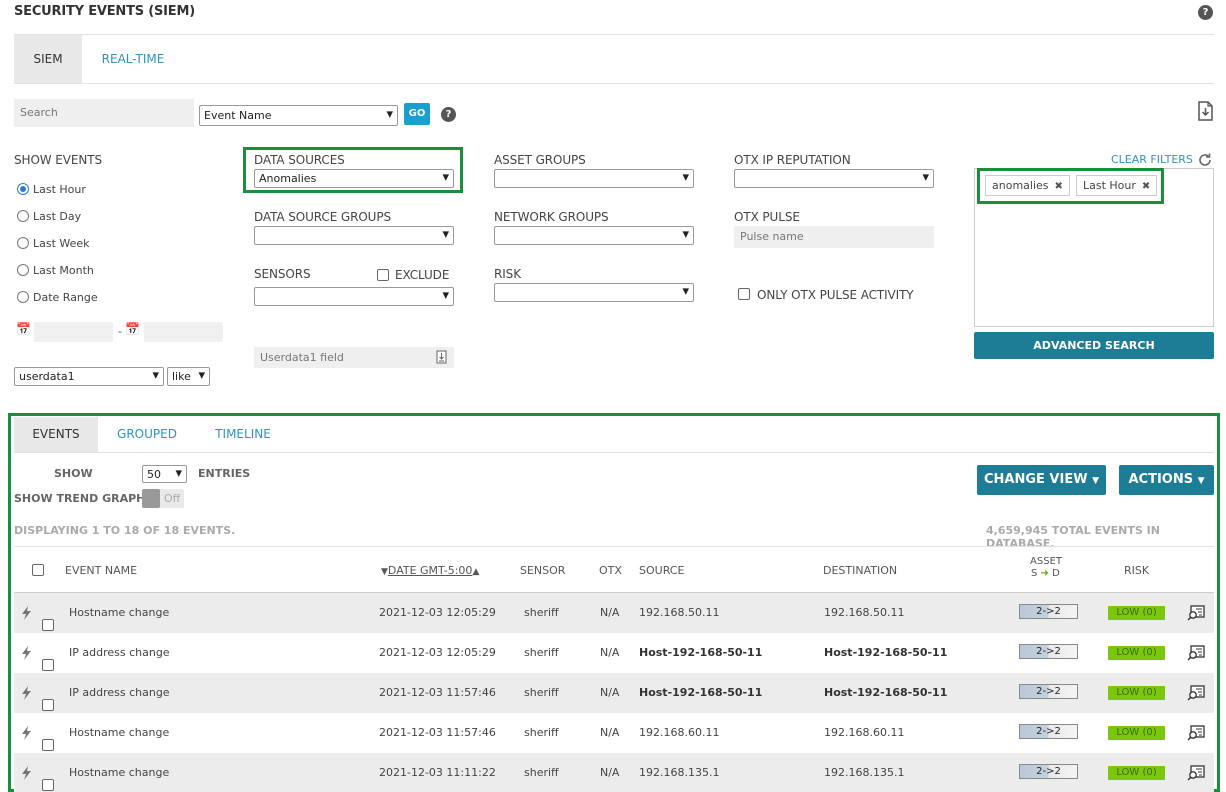 This screenshot has height=792, width=1226. I want to click on userdata-operator-select: like, so click(188, 376).